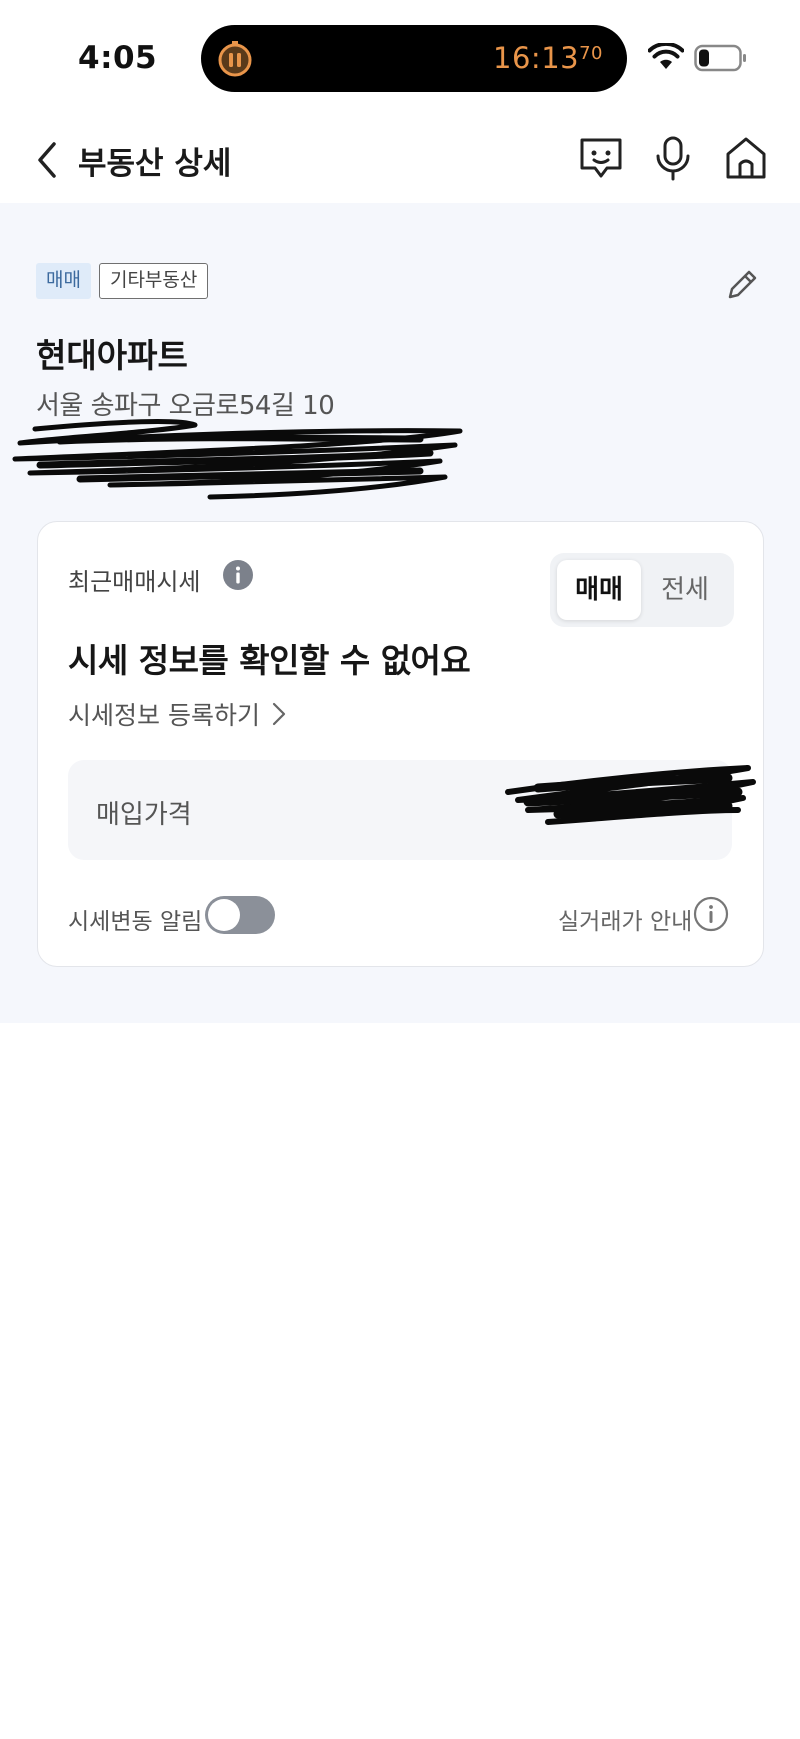 This screenshot has height=1739, width=800. I want to click on status-bar: 4:05 16:1370, so click(400, 55).